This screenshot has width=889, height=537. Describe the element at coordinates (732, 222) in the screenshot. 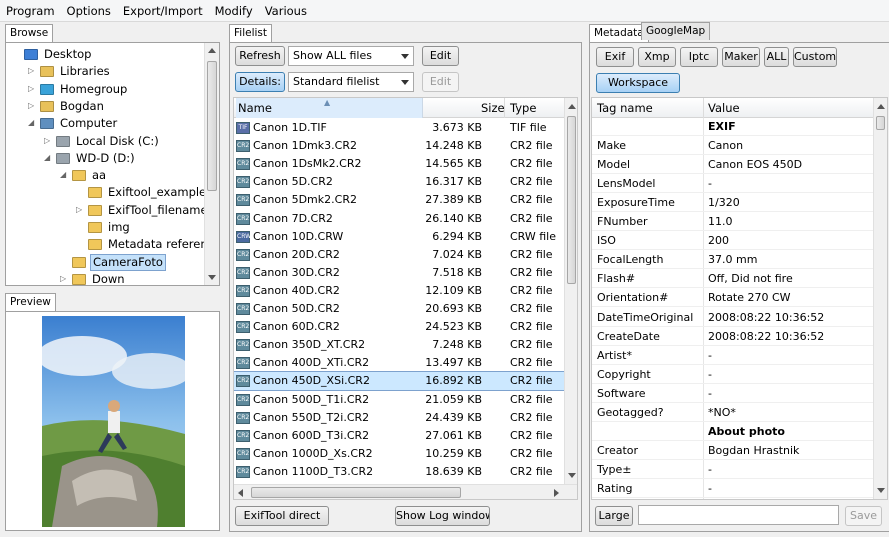

I see `metadata-row: FNumber 11.0` at that location.